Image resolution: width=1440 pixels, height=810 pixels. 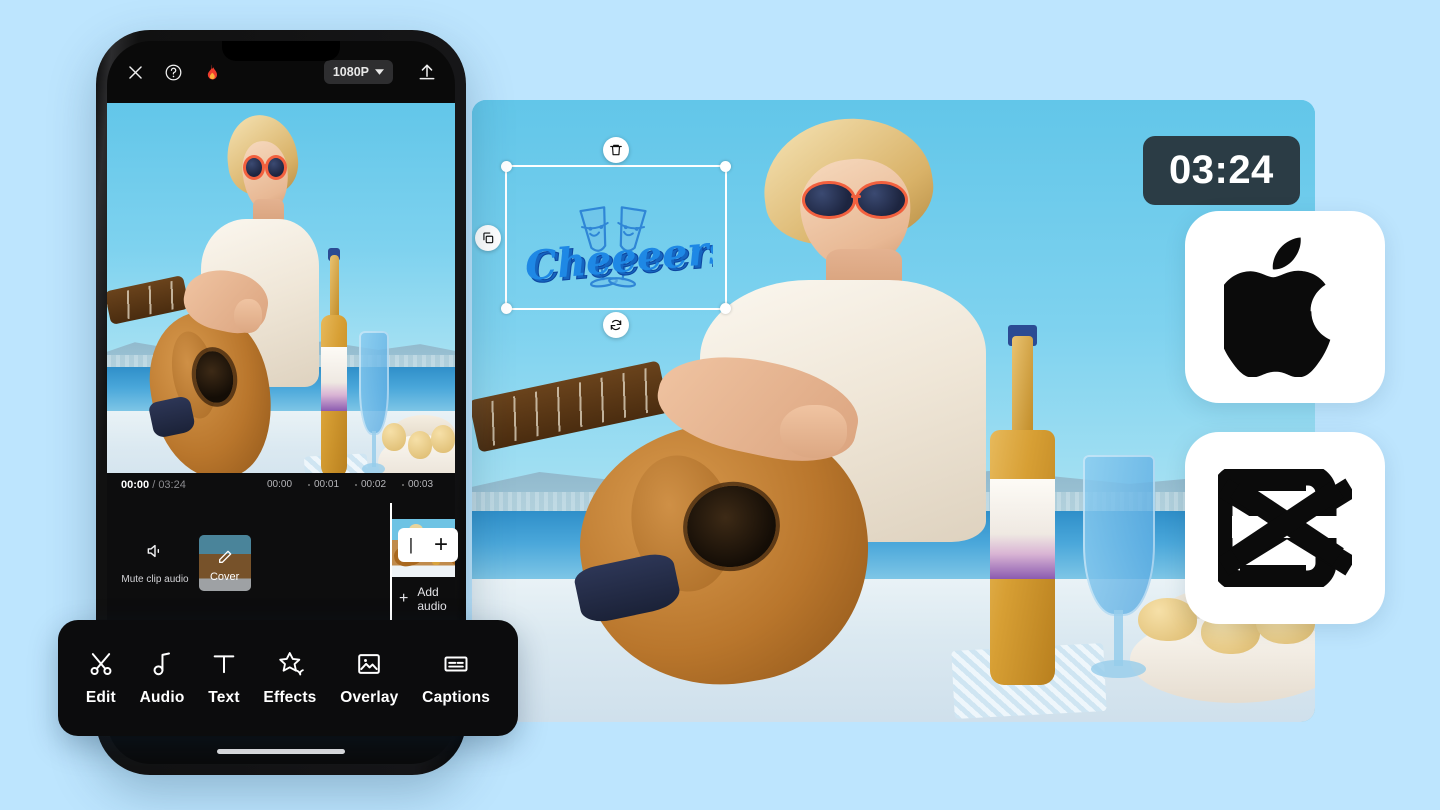 What do you see at coordinates (350, 72) in the screenshot?
I see `resolution-label: 1080P` at bounding box center [350, 72].